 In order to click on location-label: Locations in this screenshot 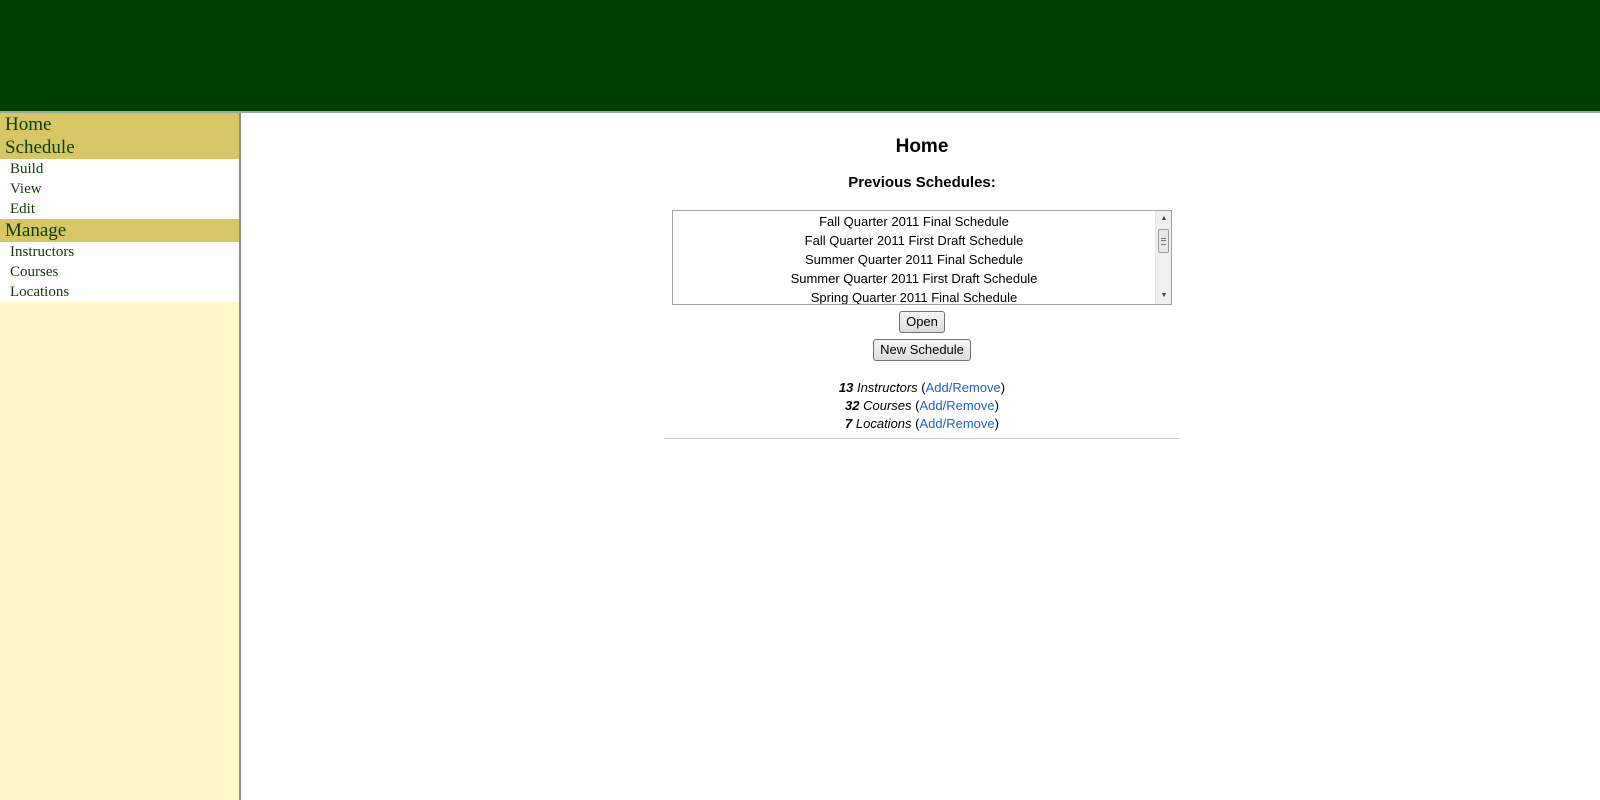, I will do `click(883, 423)`.